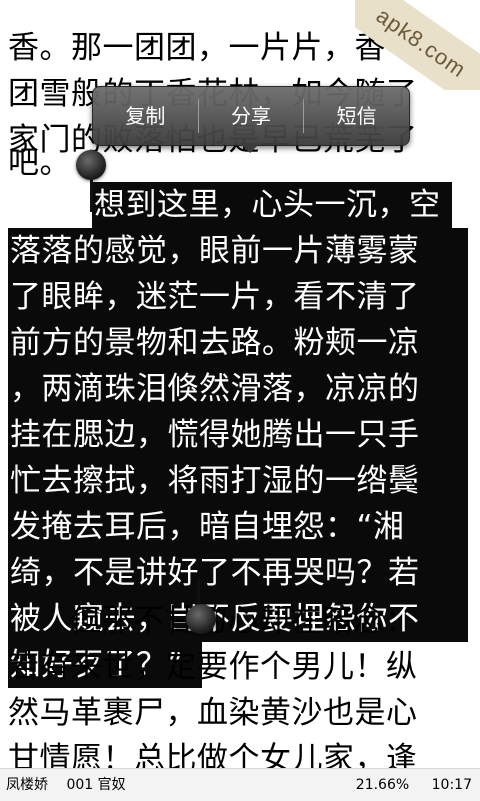 Image resolution: width=480 pixels, height=801 pixels. I want to click on copy-button: 复制, so click(145, 116).